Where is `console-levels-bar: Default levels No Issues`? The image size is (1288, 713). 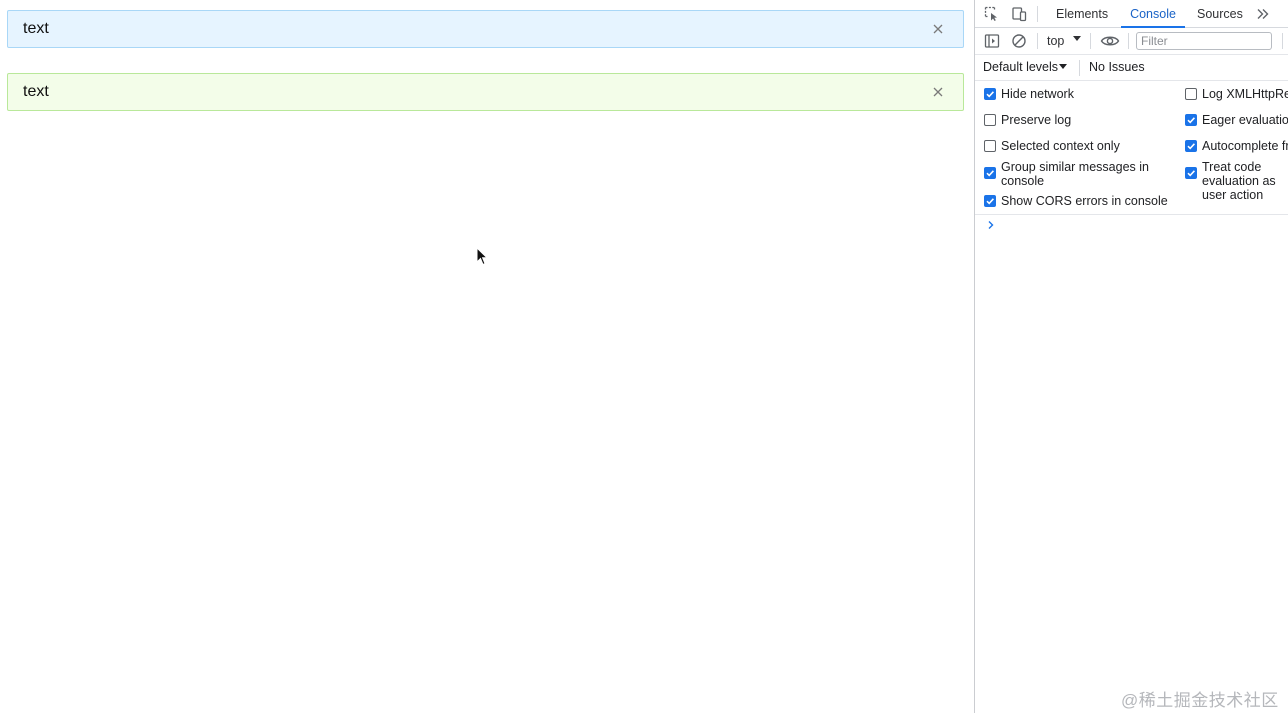 console-levels-bar: Default levels No Issues is located at coordinates (1131, 68).